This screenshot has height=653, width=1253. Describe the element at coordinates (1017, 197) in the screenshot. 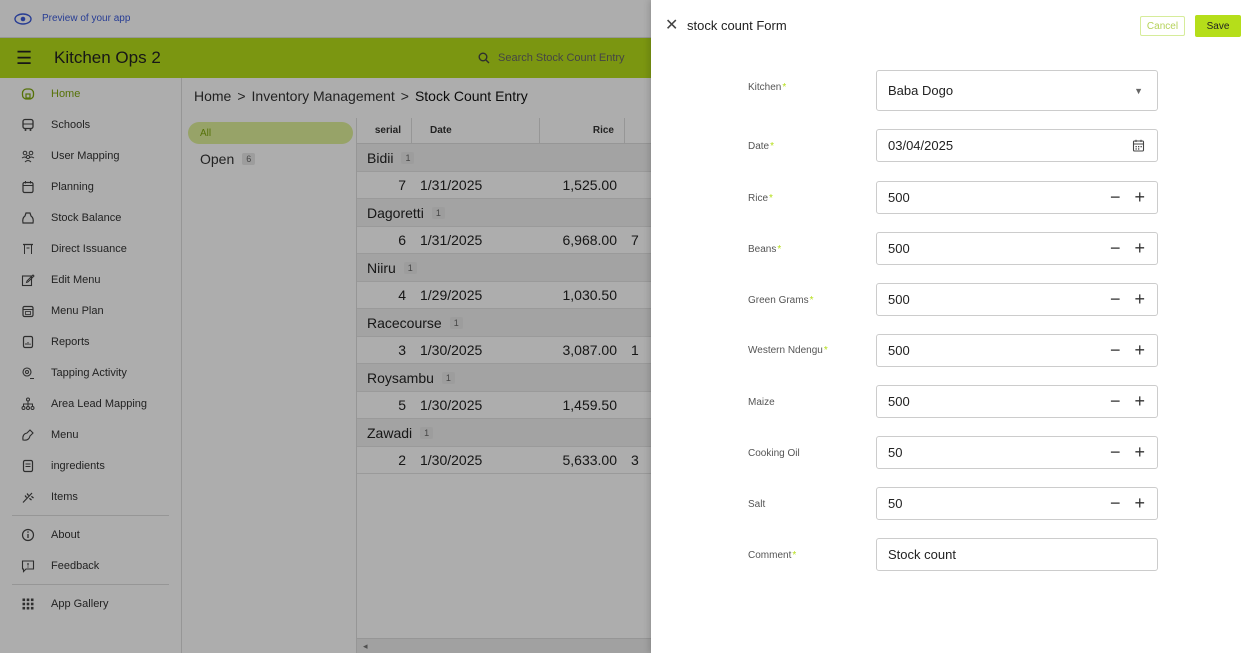

I see `rice-stepper: 500 − +` at that location.